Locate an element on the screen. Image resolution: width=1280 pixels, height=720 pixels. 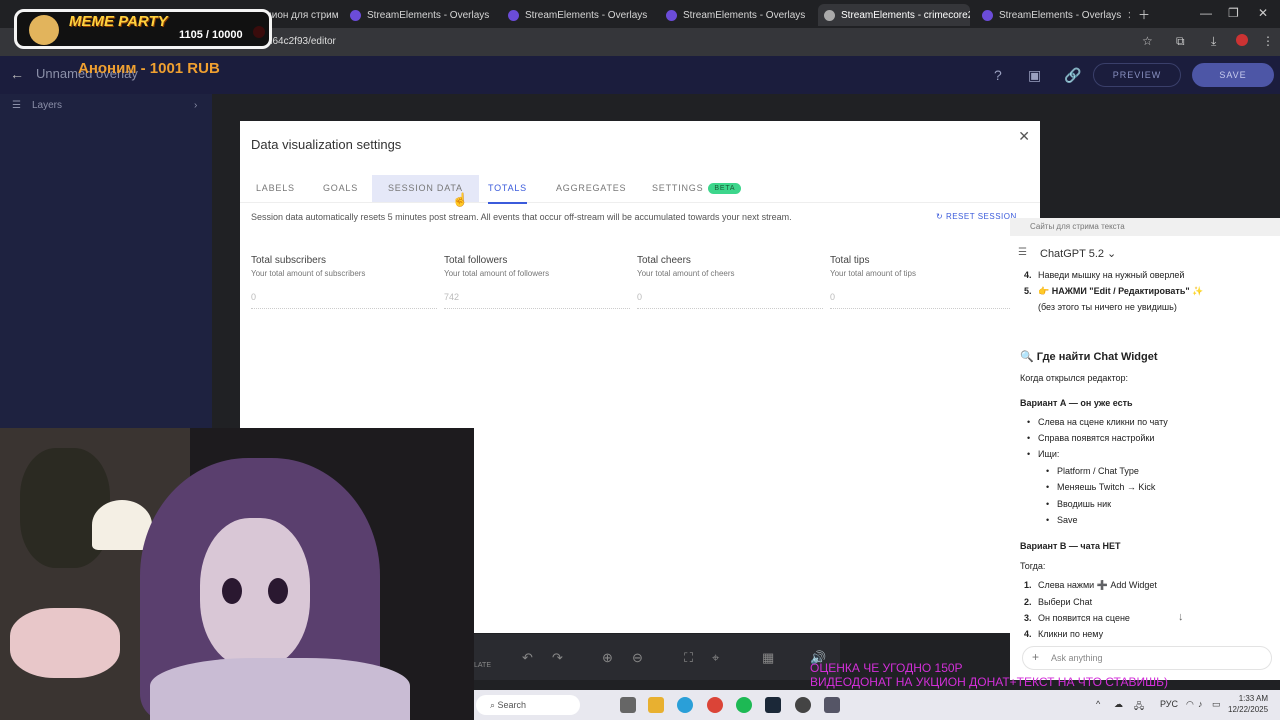
reset-session-button: ↻ RESET SESSION is located at coordinates (976, 216).